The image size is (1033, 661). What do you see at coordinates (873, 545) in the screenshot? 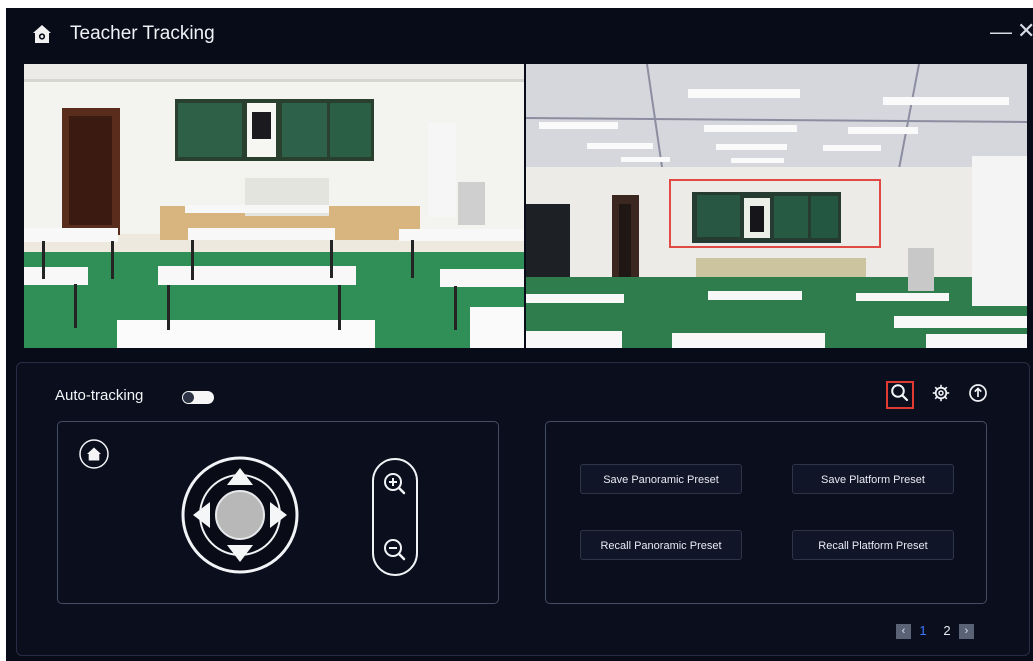
I see `recall-platform-preset-button: Recall Platform Preset` at bounding box center [873, 545].